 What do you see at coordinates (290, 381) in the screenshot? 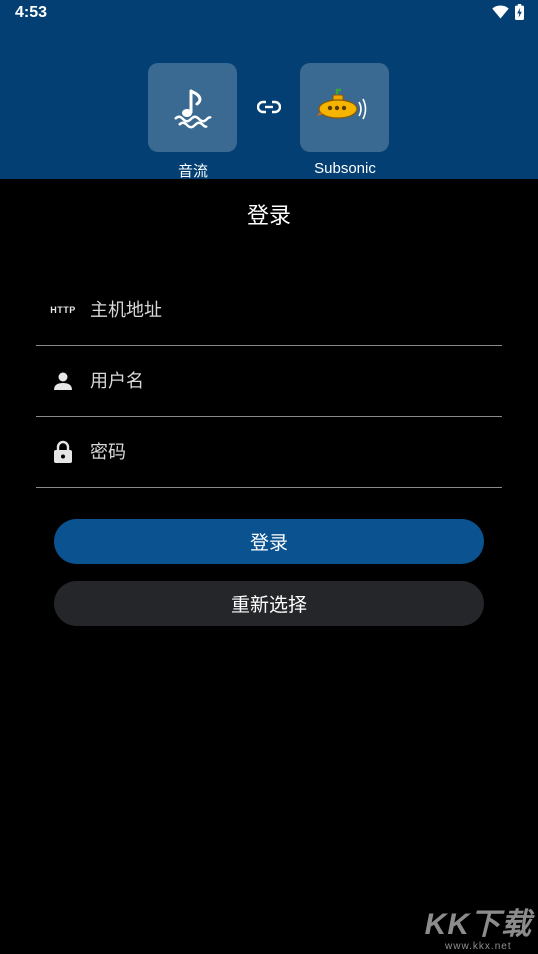
I see `username-input` at bounding box center [290, 381].